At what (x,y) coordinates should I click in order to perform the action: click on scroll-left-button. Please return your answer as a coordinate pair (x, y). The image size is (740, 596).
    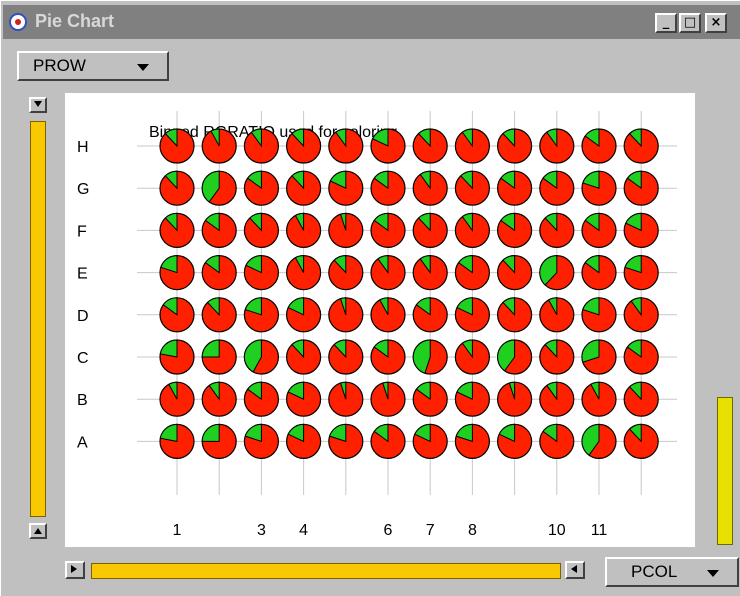
    Looking at the image, I should click on (575, 570).